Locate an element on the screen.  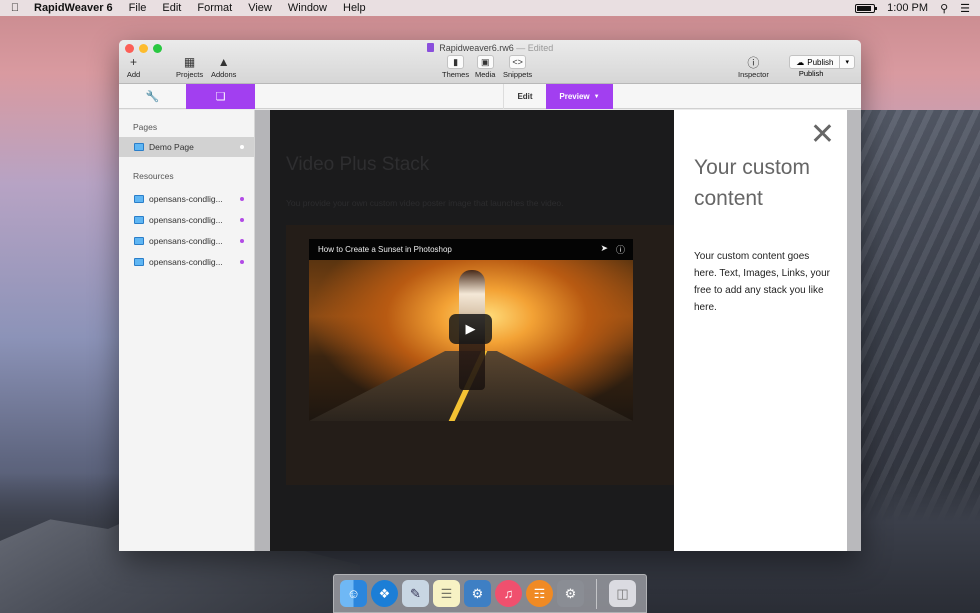
spotlight-search-icon: ⚲ is located at coordinates (944, 8).